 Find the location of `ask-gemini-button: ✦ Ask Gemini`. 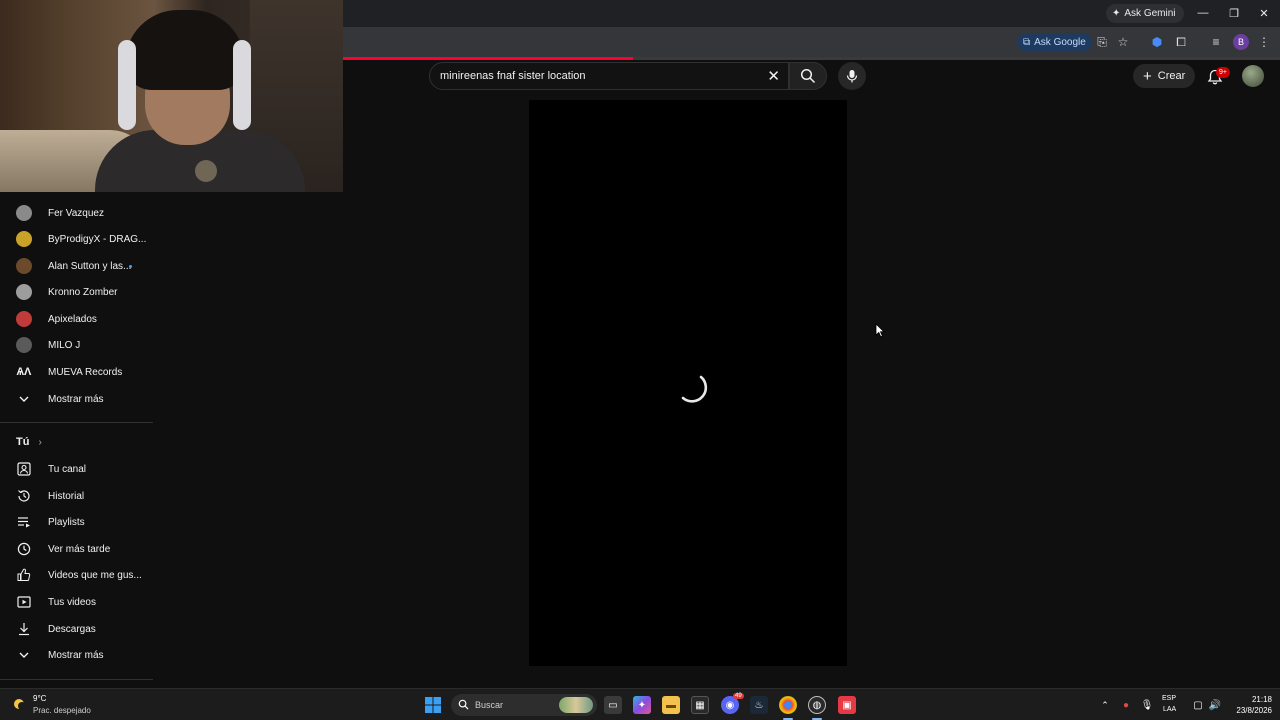

ask-gemini-button: ✦ Ask Gemini is located at coordinates (1145, 13).